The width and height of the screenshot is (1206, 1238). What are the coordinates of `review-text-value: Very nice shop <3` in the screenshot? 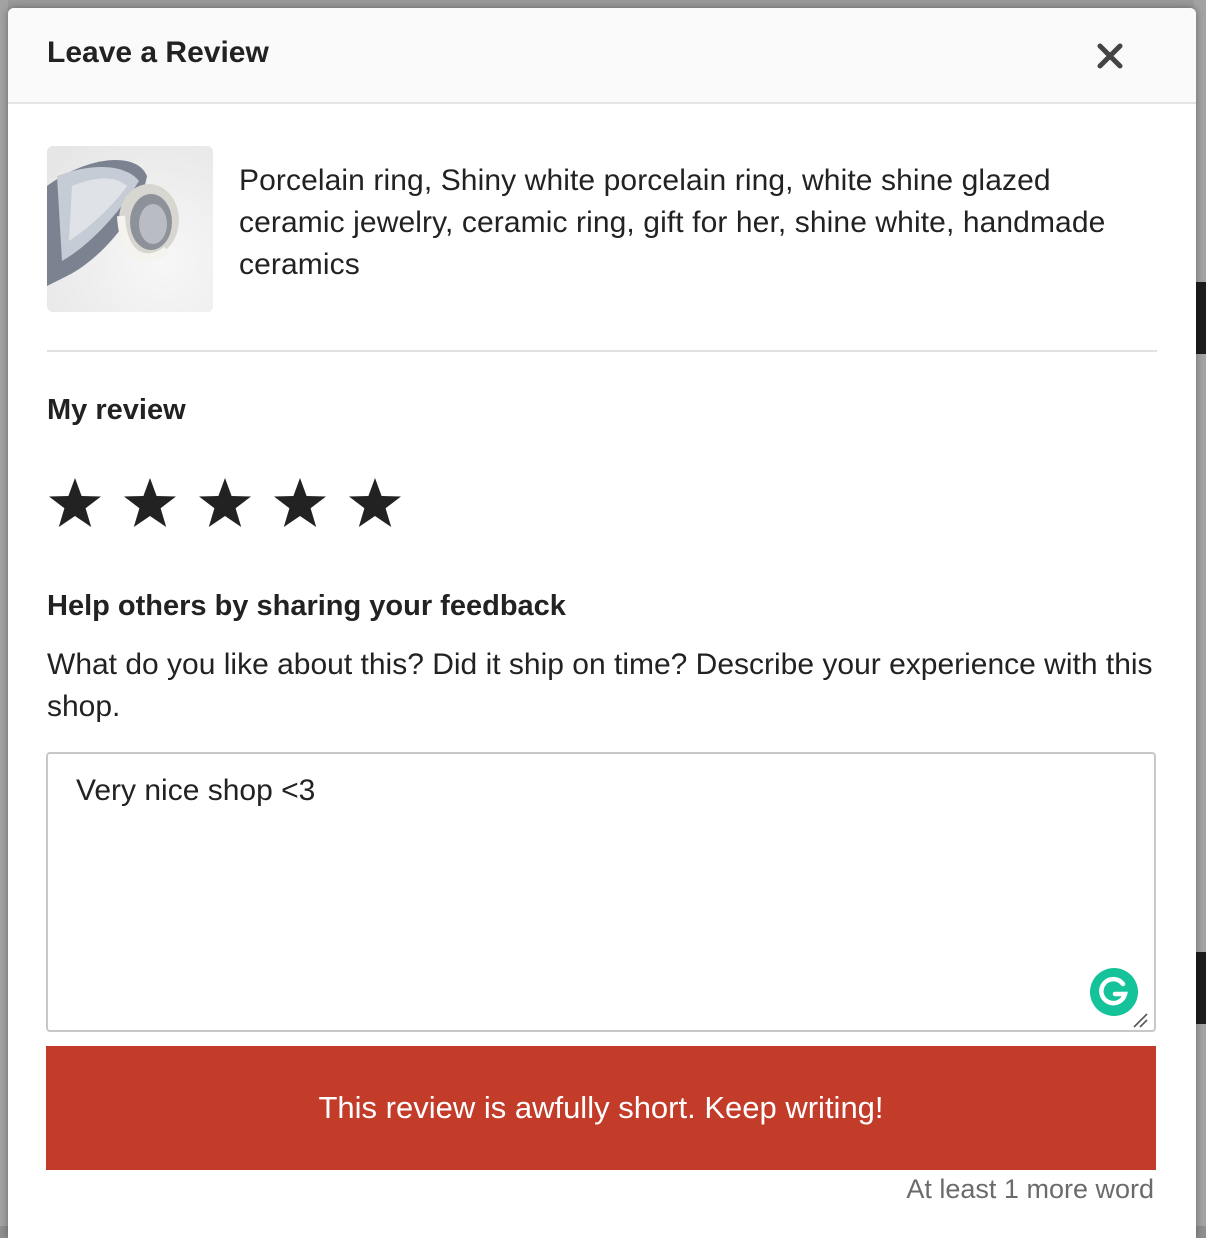 It's located at (196, 790).